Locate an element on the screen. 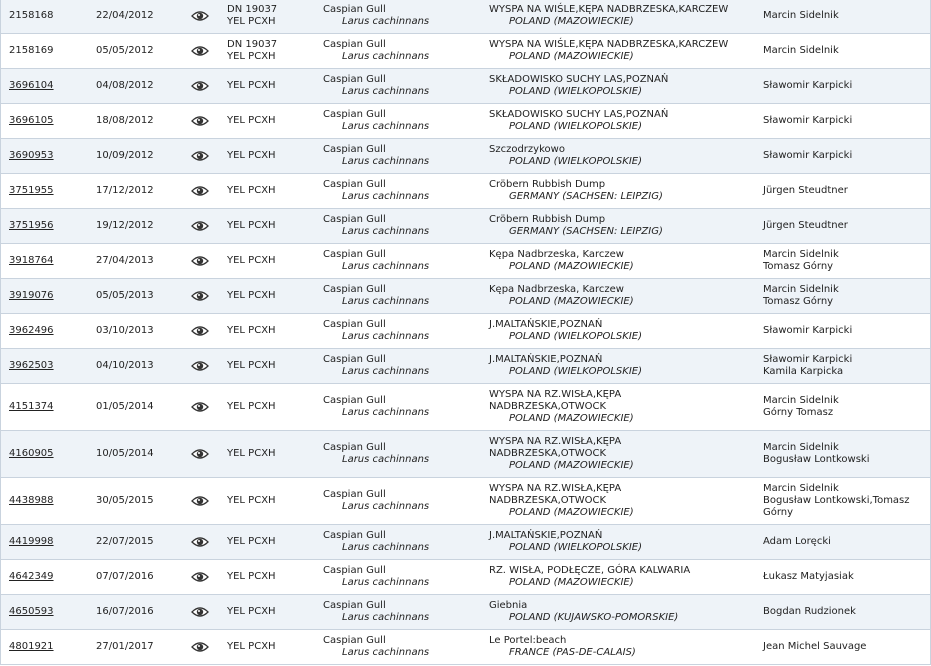 Image resolution: width=931 pixels, height=666 pixels. record-link: 4650593 is located at coordinates (31, 611).